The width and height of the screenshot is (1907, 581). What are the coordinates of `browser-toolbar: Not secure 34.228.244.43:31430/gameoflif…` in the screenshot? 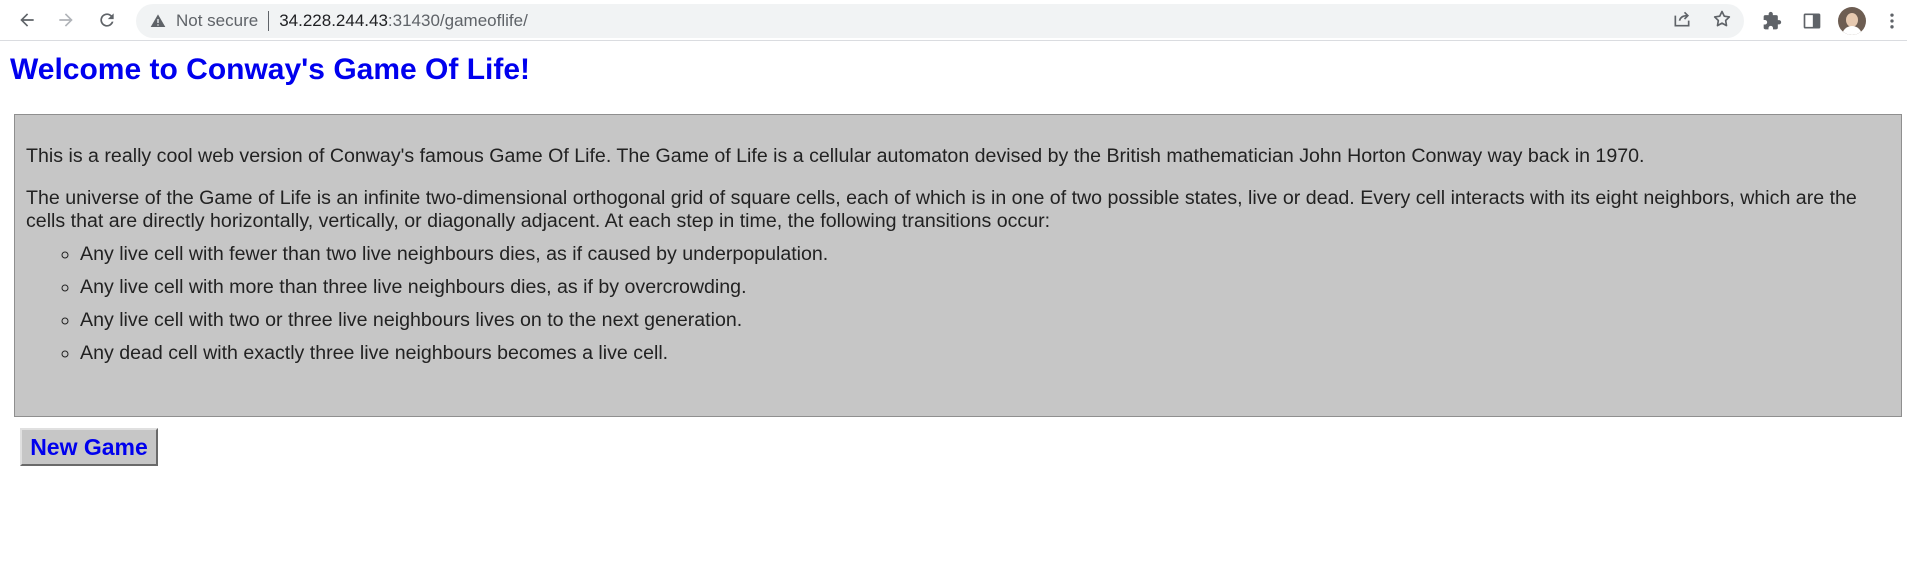 It's located at (953, 20).